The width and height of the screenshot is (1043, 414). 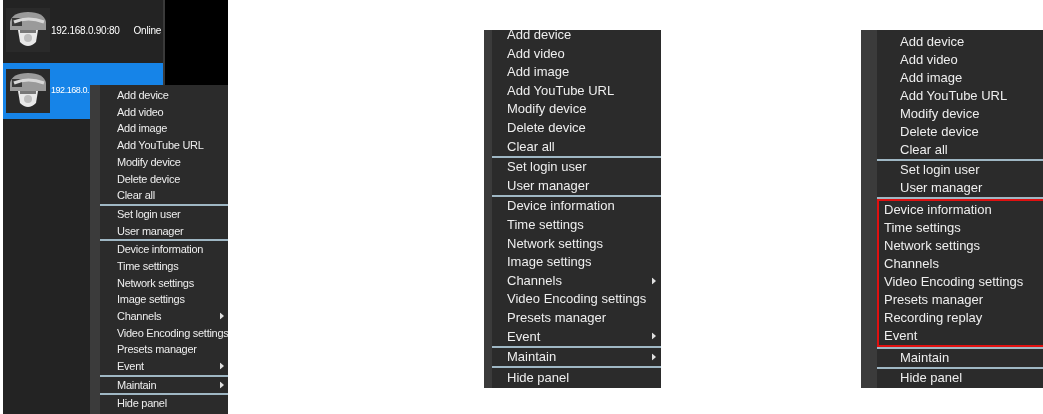 I want to click on menu-item: Recording replay, so click(x=933, y=318).